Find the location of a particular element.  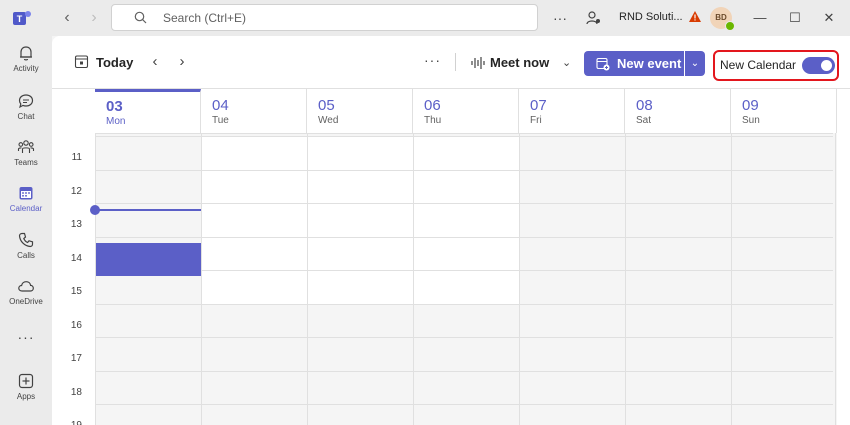

meet-now-label: Meet now is located at coordinates (520, 62).